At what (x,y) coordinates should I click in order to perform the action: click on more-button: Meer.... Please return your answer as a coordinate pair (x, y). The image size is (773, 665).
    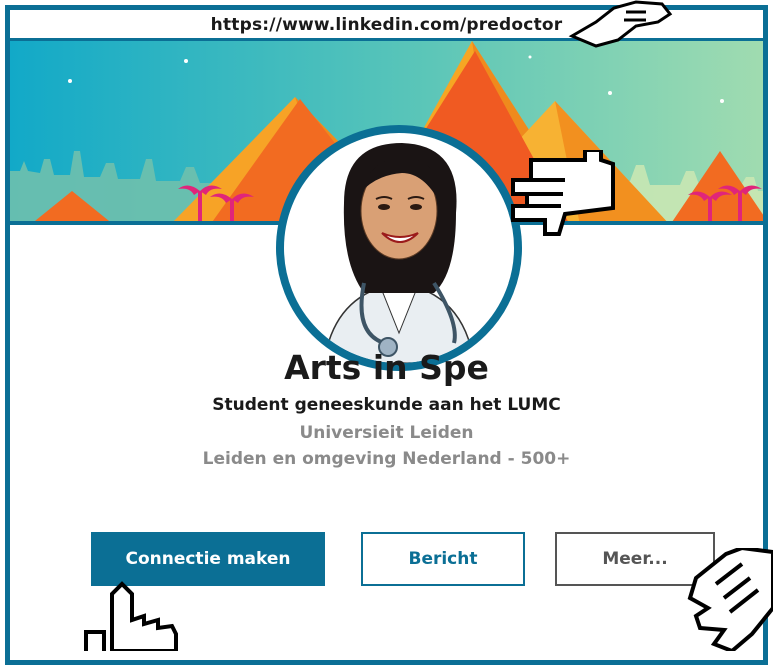
    Looking at the image, I should click on (635, 559).